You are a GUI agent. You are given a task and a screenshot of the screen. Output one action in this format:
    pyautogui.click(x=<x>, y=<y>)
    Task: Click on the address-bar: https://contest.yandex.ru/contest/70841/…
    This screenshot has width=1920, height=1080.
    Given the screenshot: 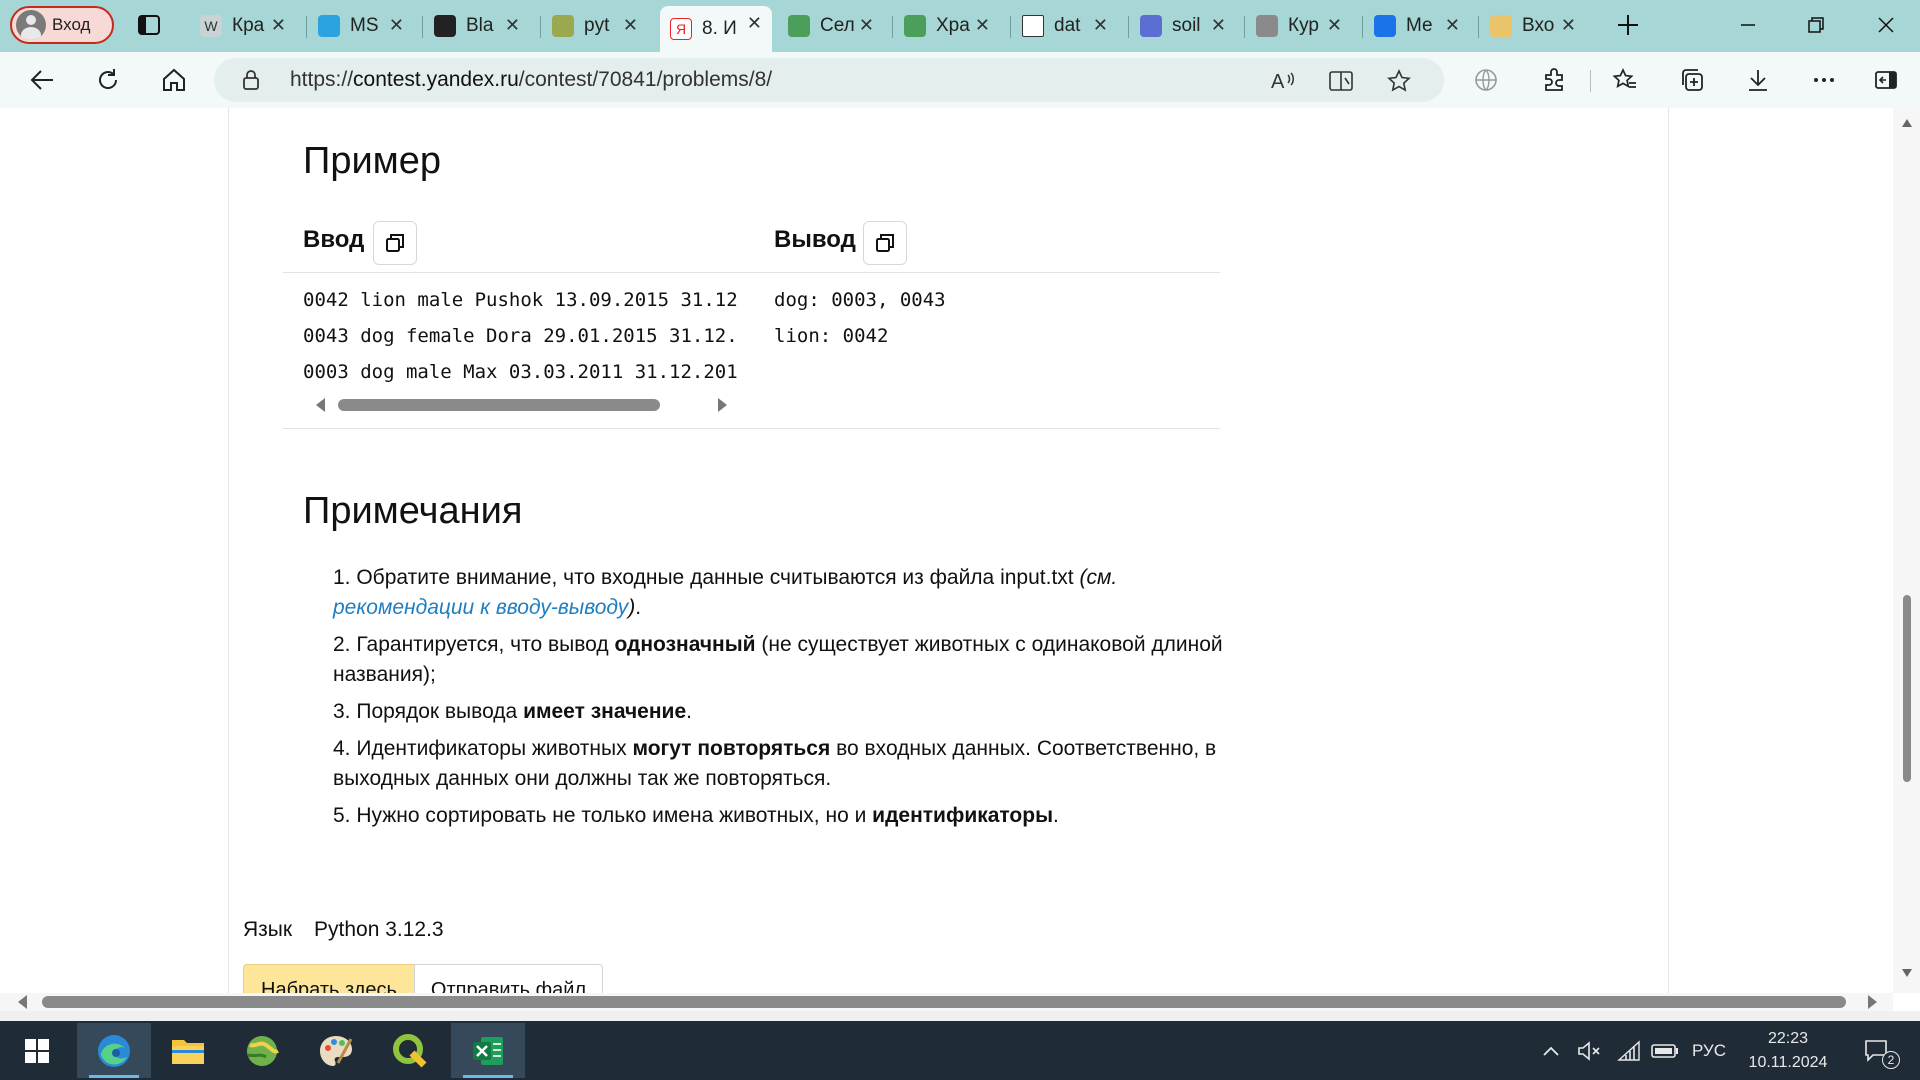 What is the action you would take?
    pyautogui.click(x=829, y=80)
    